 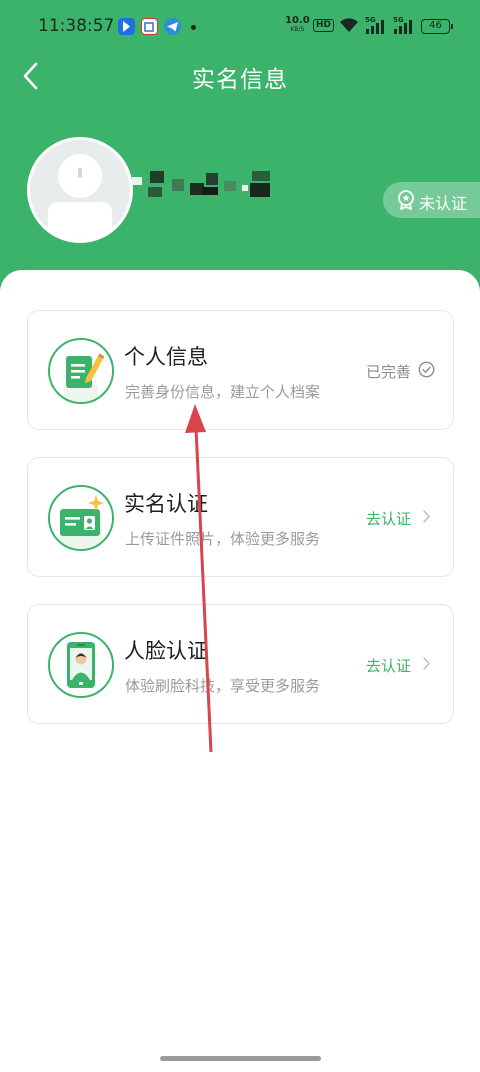 I want to click on username-redacted, so click(x=201, y=184).